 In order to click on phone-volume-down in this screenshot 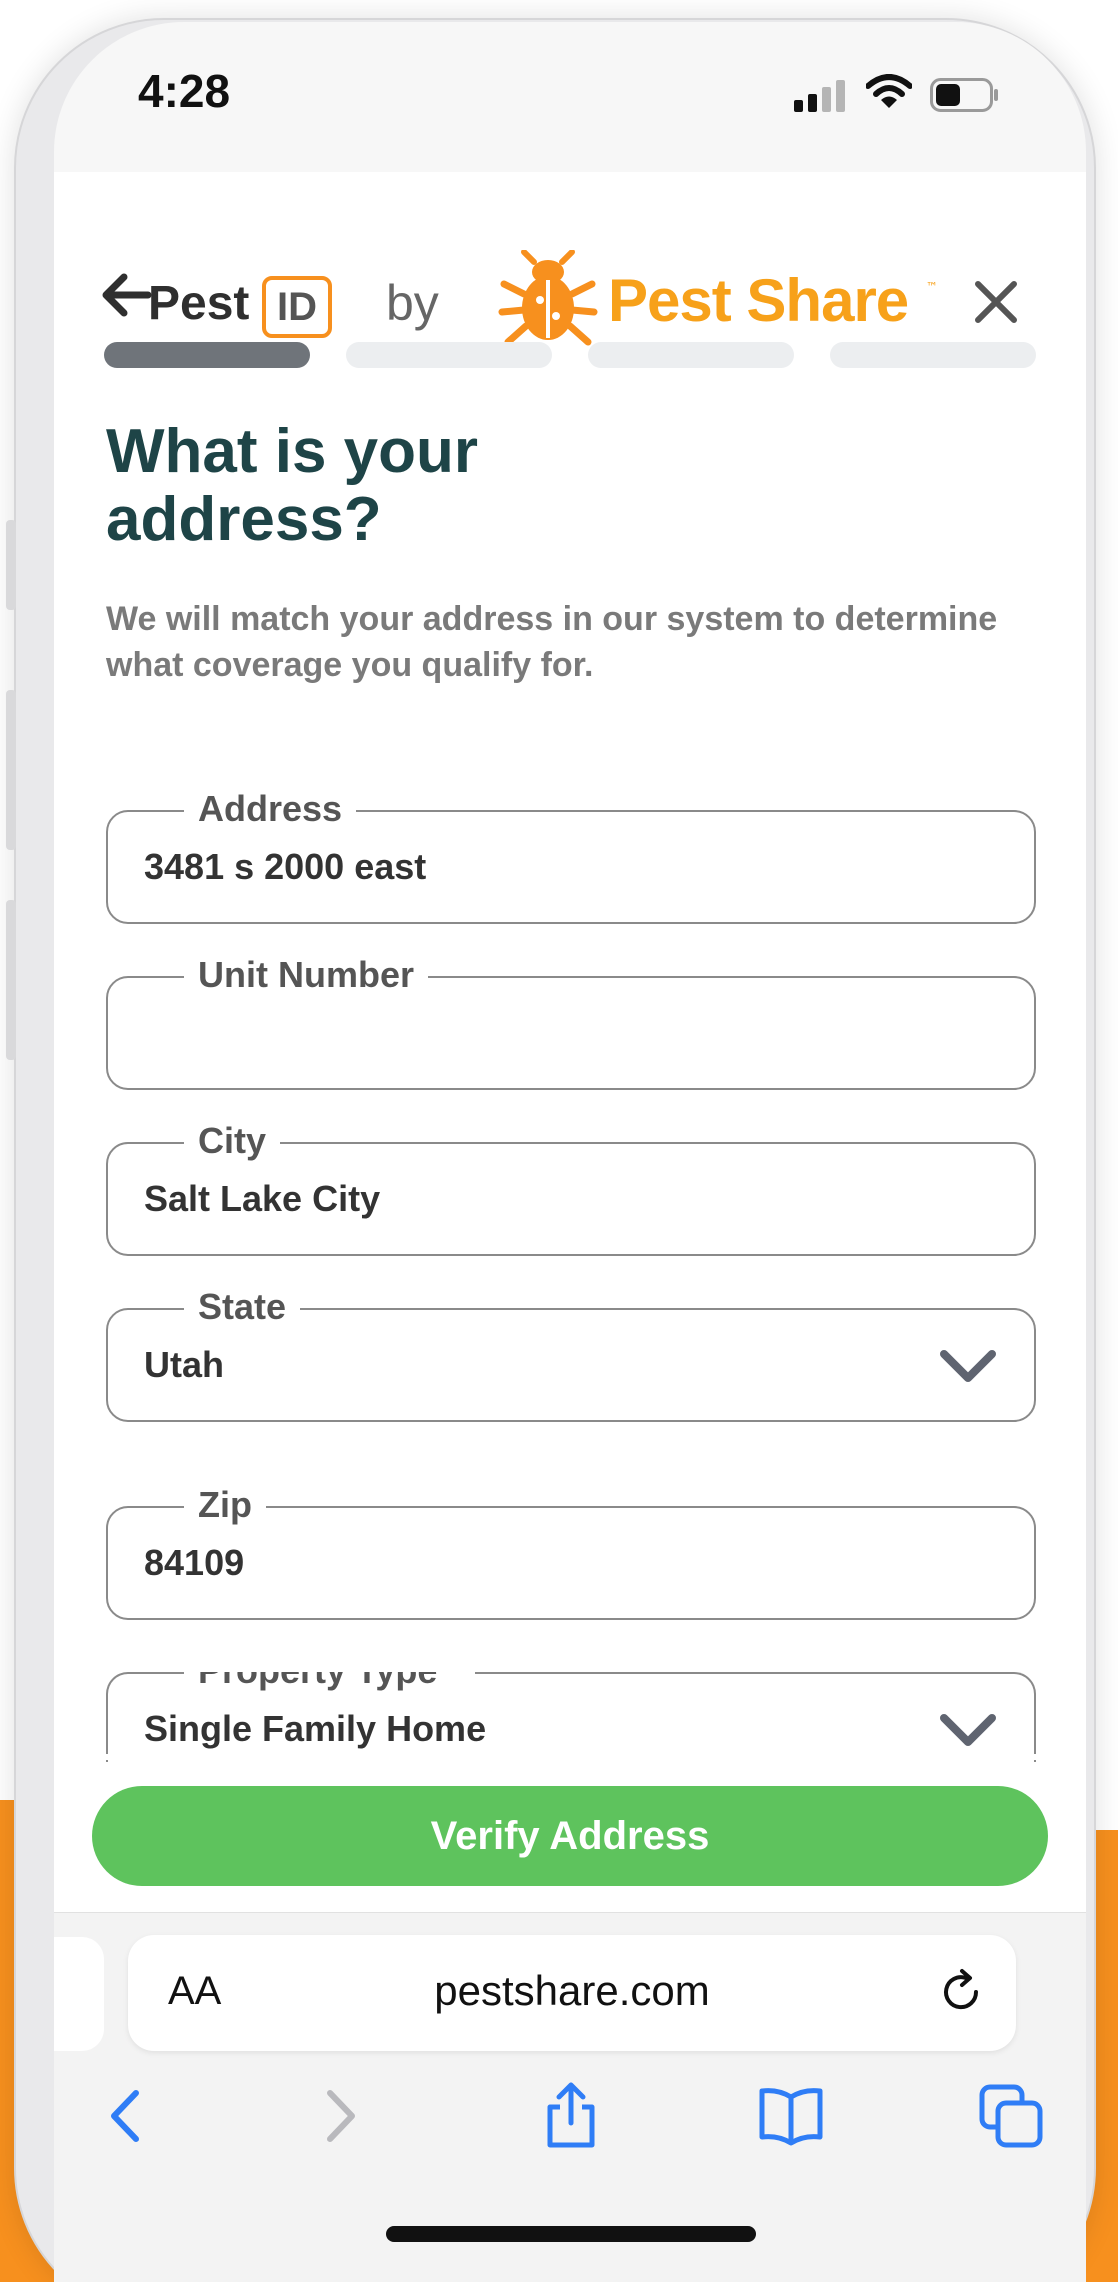, I will do `click(11, 980)`.